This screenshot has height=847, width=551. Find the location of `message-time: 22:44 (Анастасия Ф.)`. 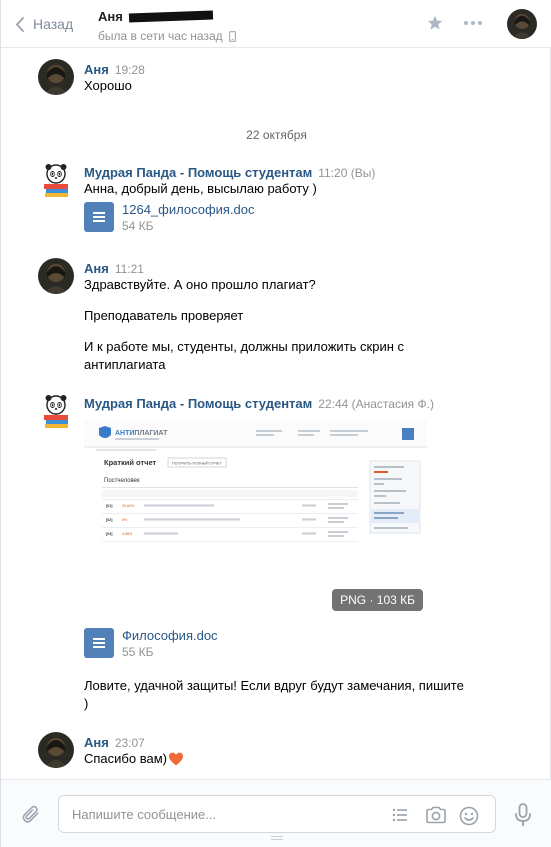

message-time: 22:44 (Анастасия Ф.) is located at coordinates (376, 404).